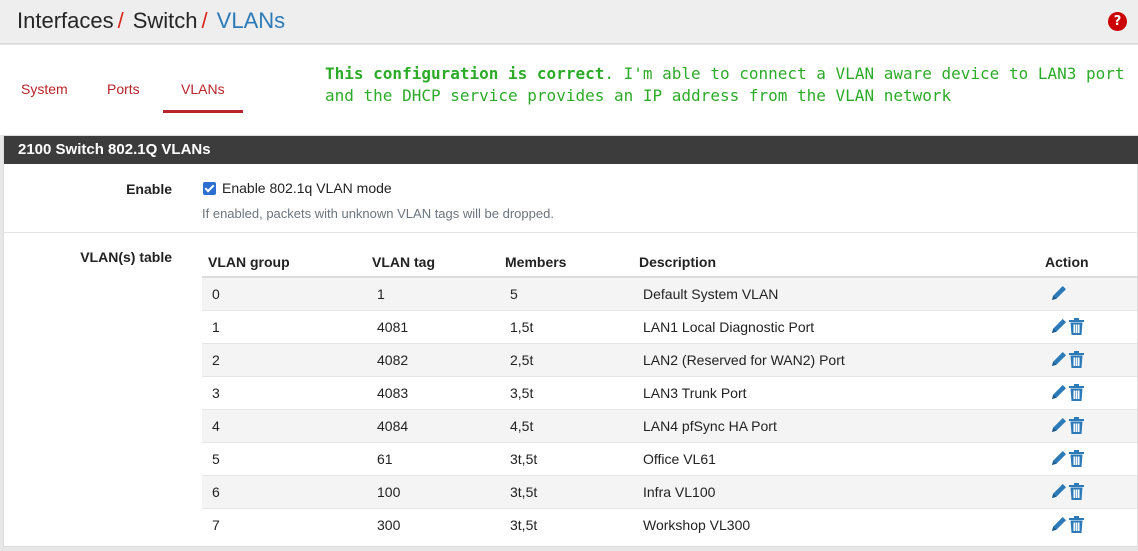 The width and height of the screenshot is (1138, 551). Describe the element at coordinates (393, 426) in the screenshot. I see `cell-vlan-tag: 4084` at that location.